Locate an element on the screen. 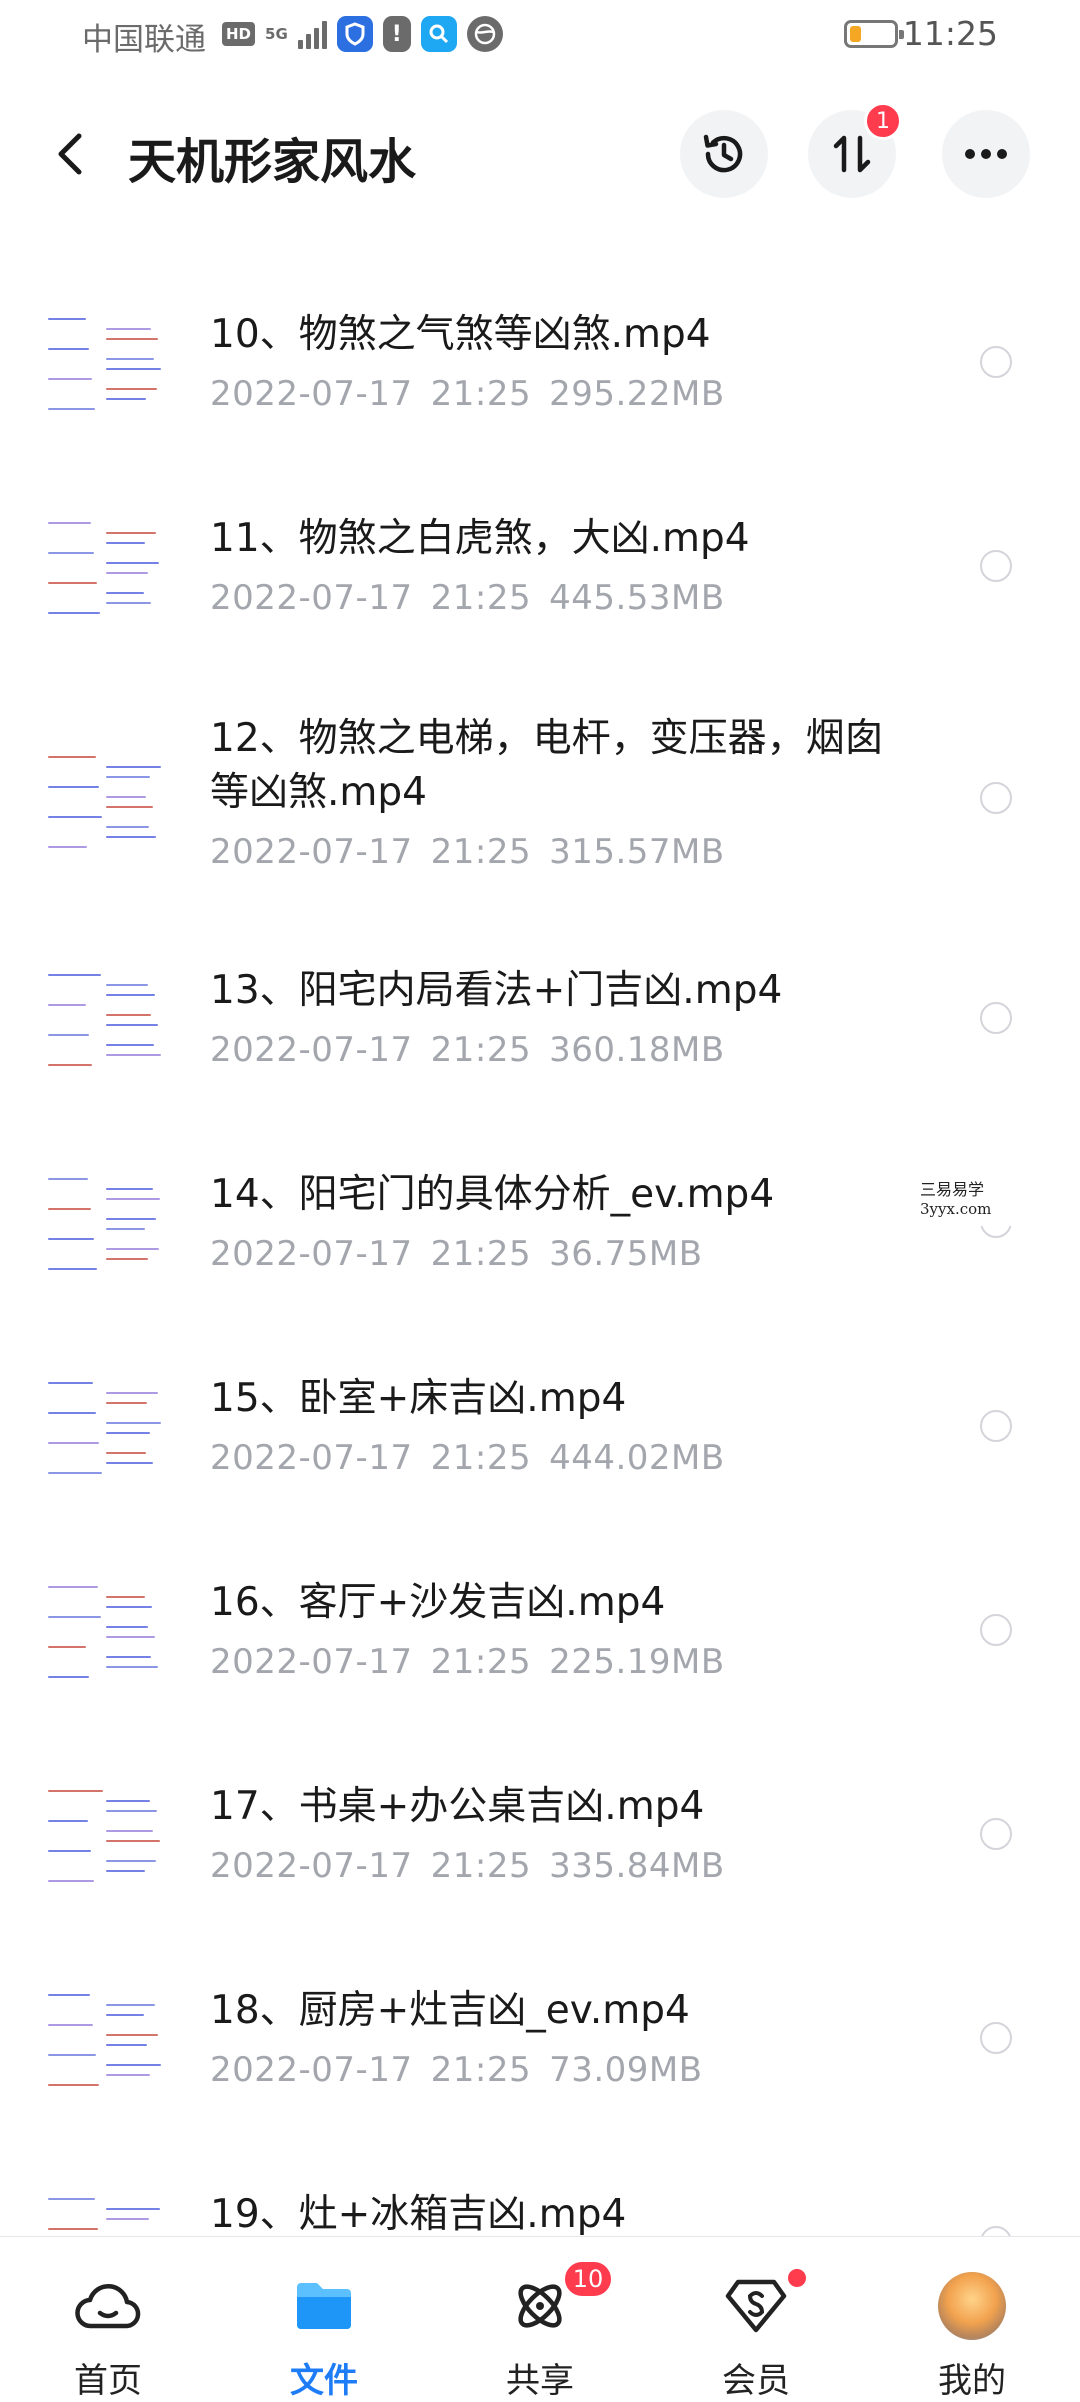 The width and height of the screenshot is (1080, 2402). chevron-left-icon is located at coordinates (70, 154).